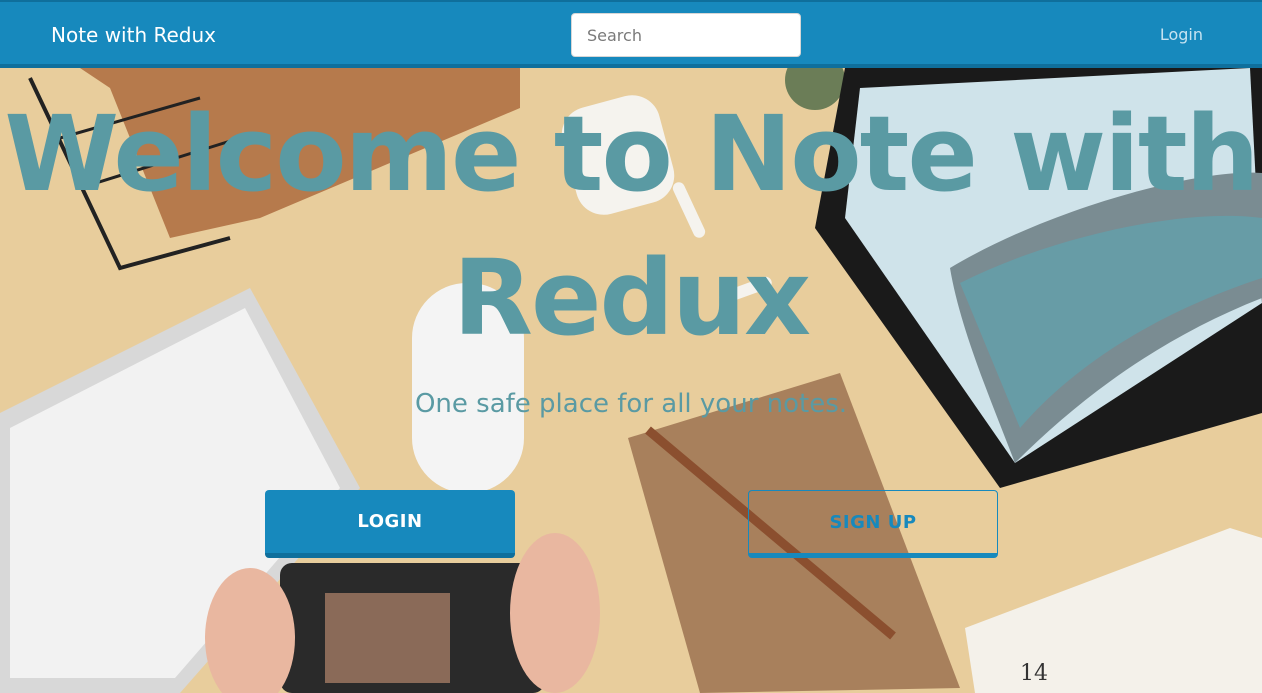 The width and height of the screenshot is (1262, 693). What do you see at coordinates (631, 404) in the screenshot?
I see `hero-subtitle: One safe place for all your notes.` at bounding box center [631, 404].